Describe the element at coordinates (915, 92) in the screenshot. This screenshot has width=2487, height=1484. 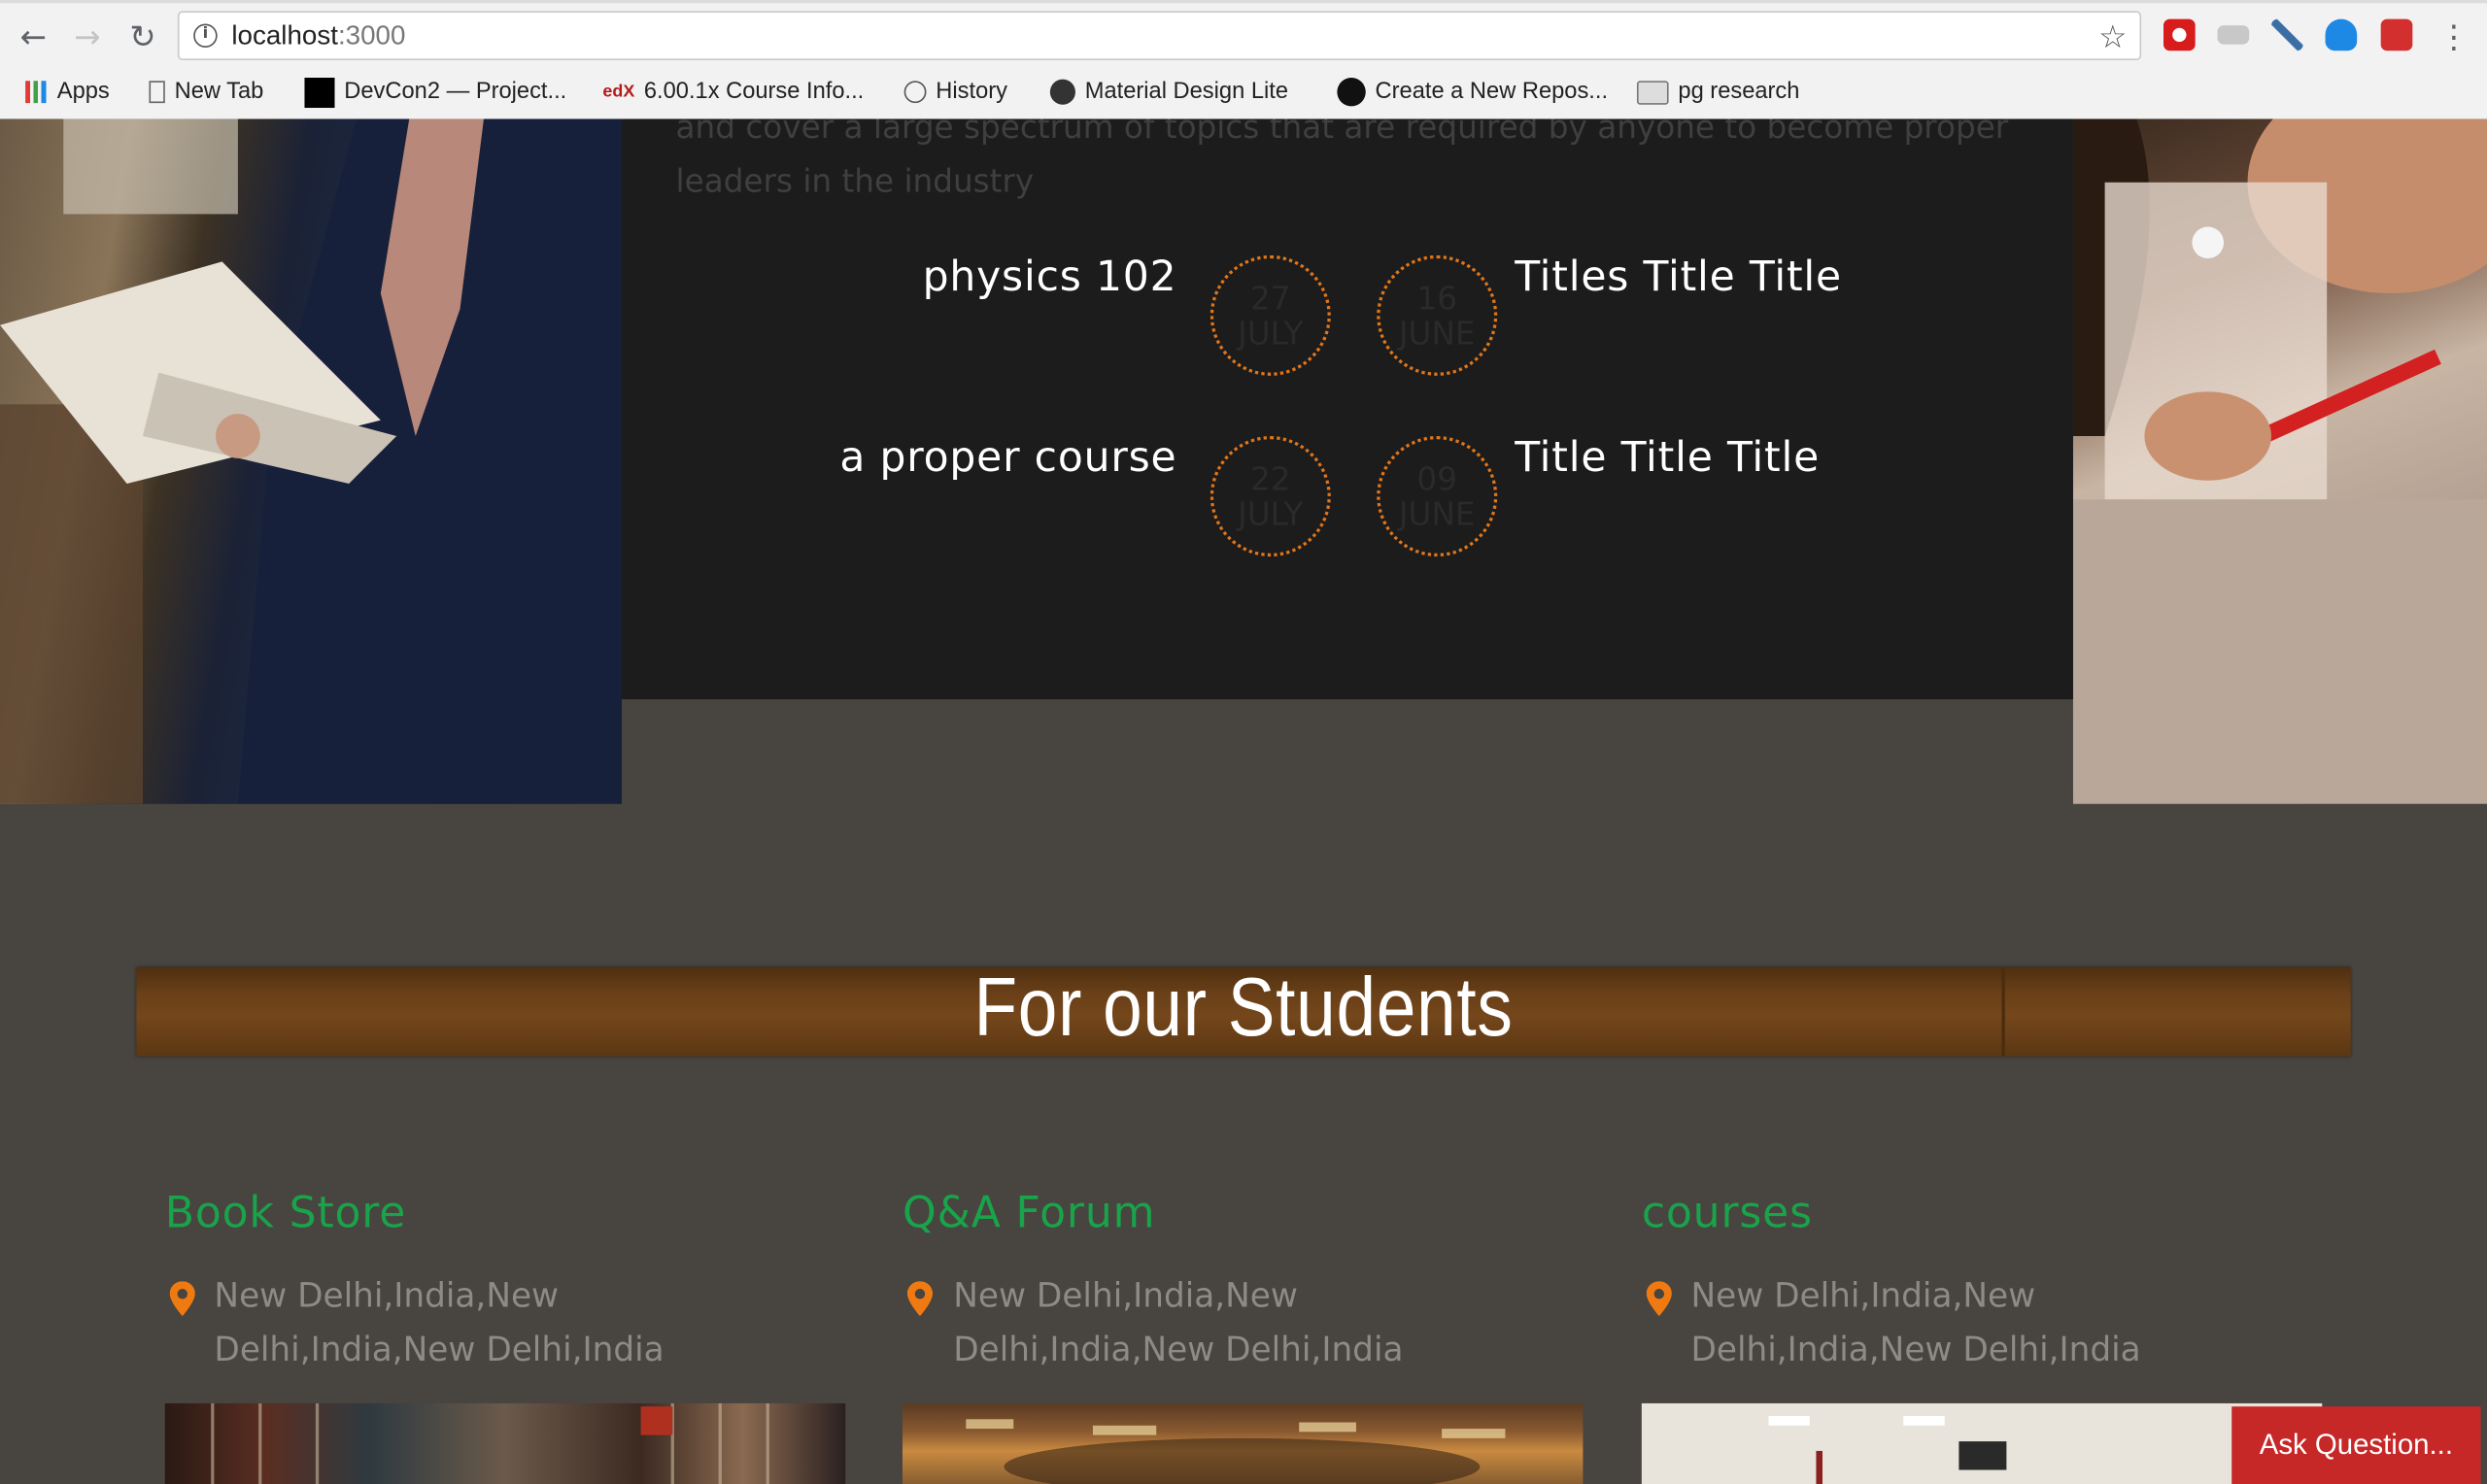
I see `history-icon` at that location.